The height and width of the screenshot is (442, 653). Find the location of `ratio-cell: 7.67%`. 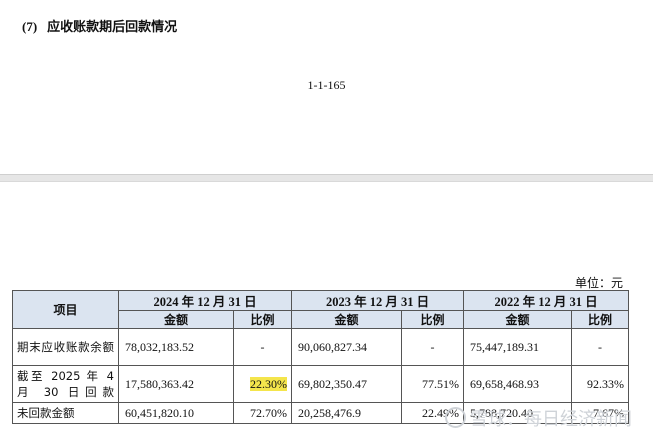

ratio-cell: 7.67% is located at coordinates (600, 413).